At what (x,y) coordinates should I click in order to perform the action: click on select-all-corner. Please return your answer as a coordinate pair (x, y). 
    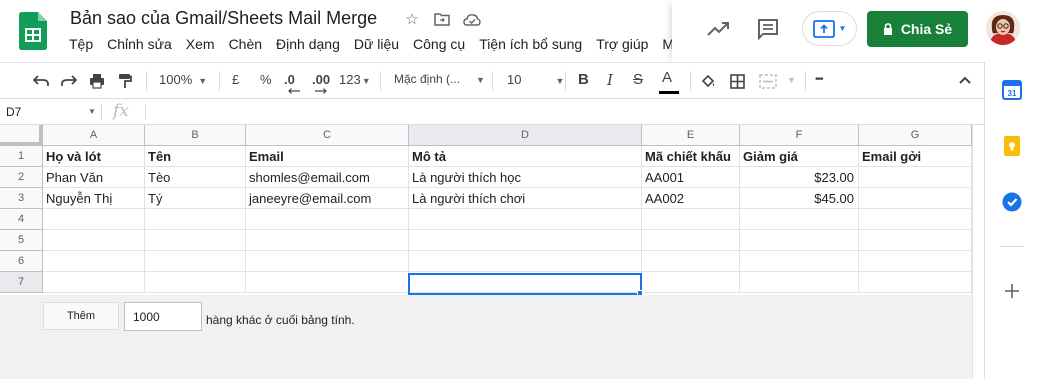
    Looking at the image, I should click on (21, 135).